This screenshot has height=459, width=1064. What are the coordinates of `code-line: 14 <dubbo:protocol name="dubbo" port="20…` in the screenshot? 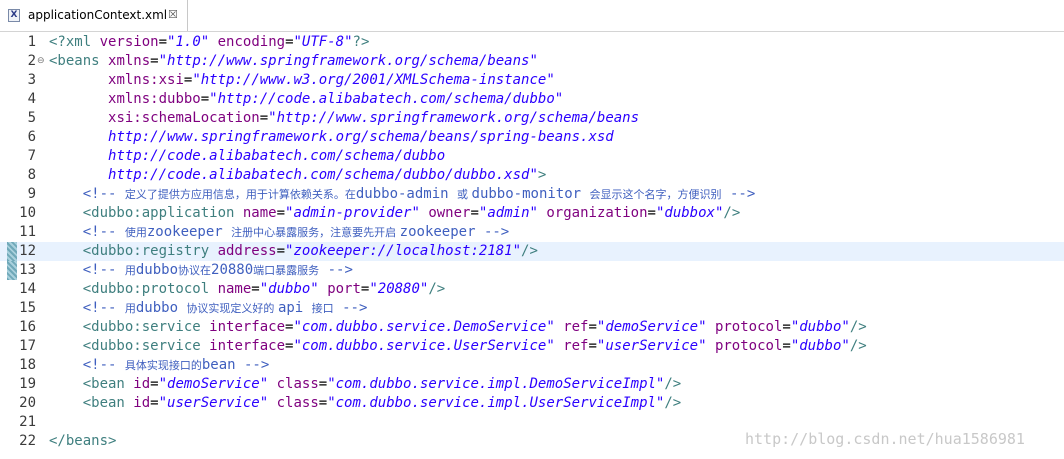 It's located at (532, 289).